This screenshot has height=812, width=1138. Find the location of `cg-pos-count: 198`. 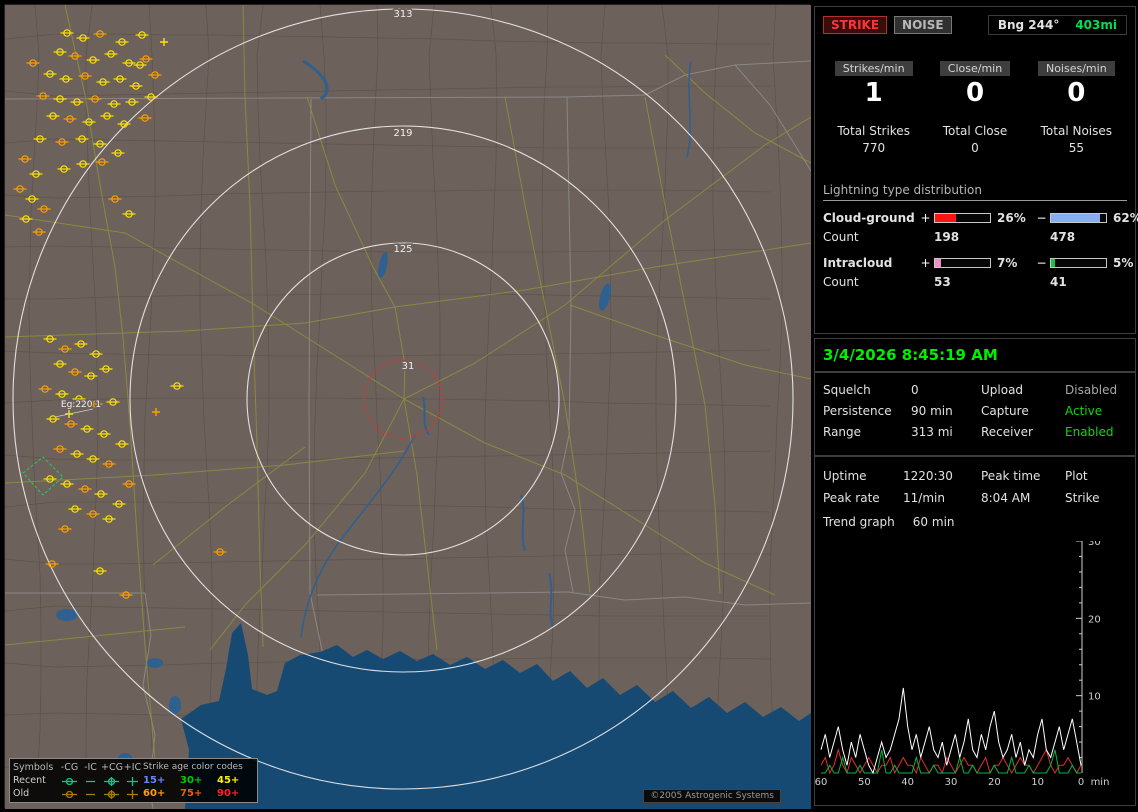

cg-pos-count: 198 is located at coordinates (947, 237).